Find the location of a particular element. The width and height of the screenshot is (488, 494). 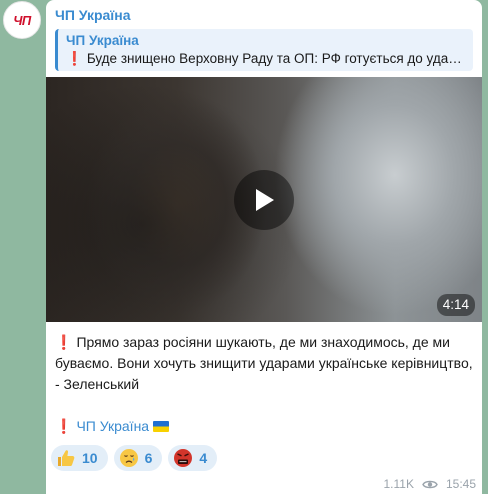

message-signature: ❗ ЧП Україна is located at coordinates (112, 426).